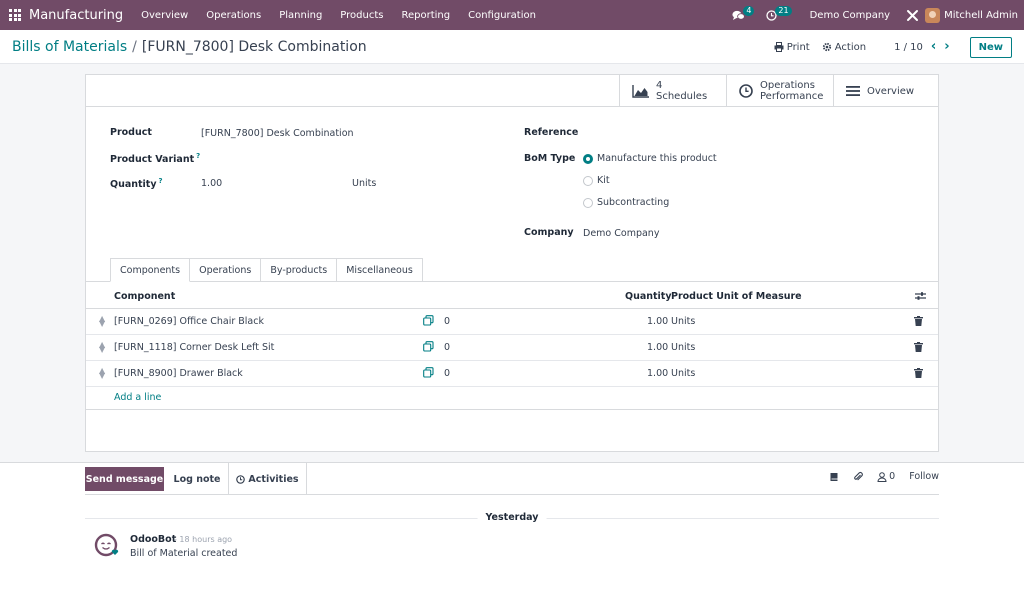 The width and height of the screenshot is (1024, 605). I want to click on operations-performance-smart-button: Operations Performance, so click(779, 91).